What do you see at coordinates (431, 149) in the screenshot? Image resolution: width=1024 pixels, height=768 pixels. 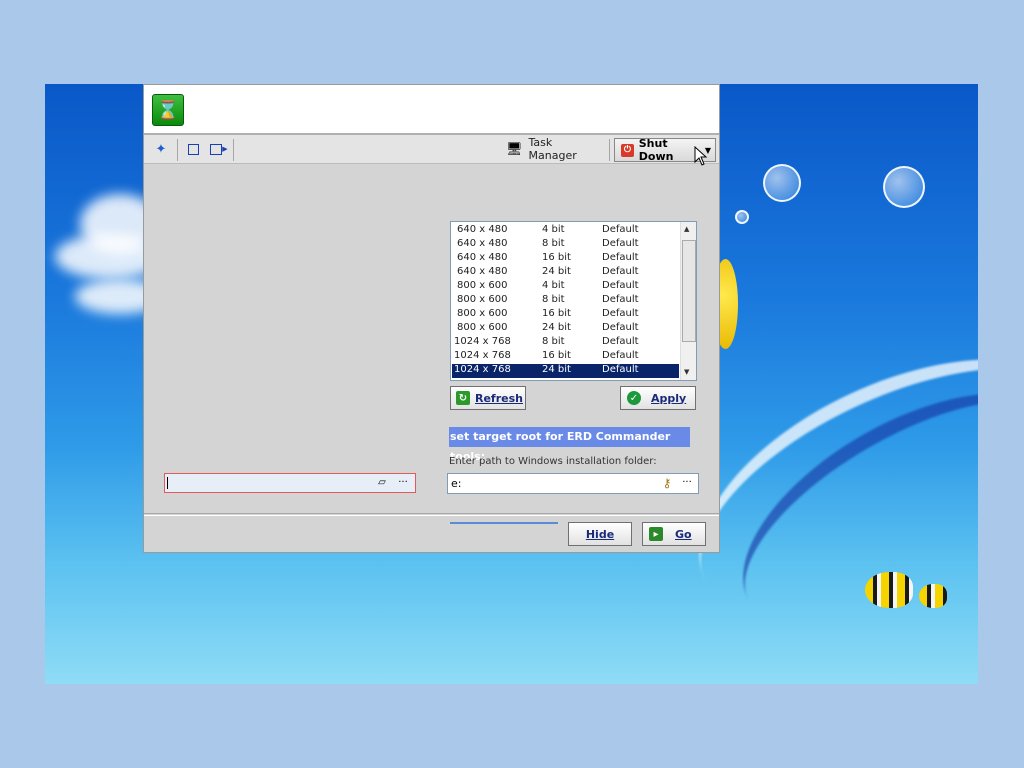 I see `toolbar: ✦ ▶ 🖥 Task Manager ⏻ Shut Down ▼` at bounding box center [431, 149].